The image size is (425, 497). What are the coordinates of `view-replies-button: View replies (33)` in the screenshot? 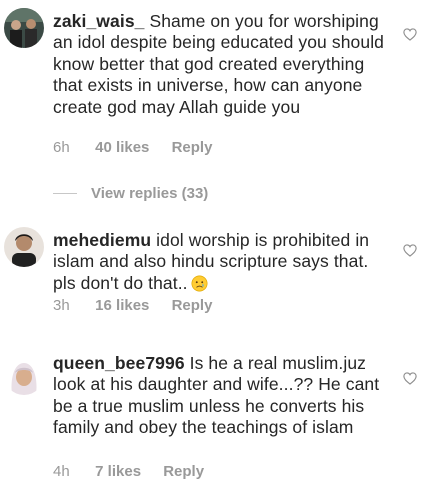 It's located at (130, 193).